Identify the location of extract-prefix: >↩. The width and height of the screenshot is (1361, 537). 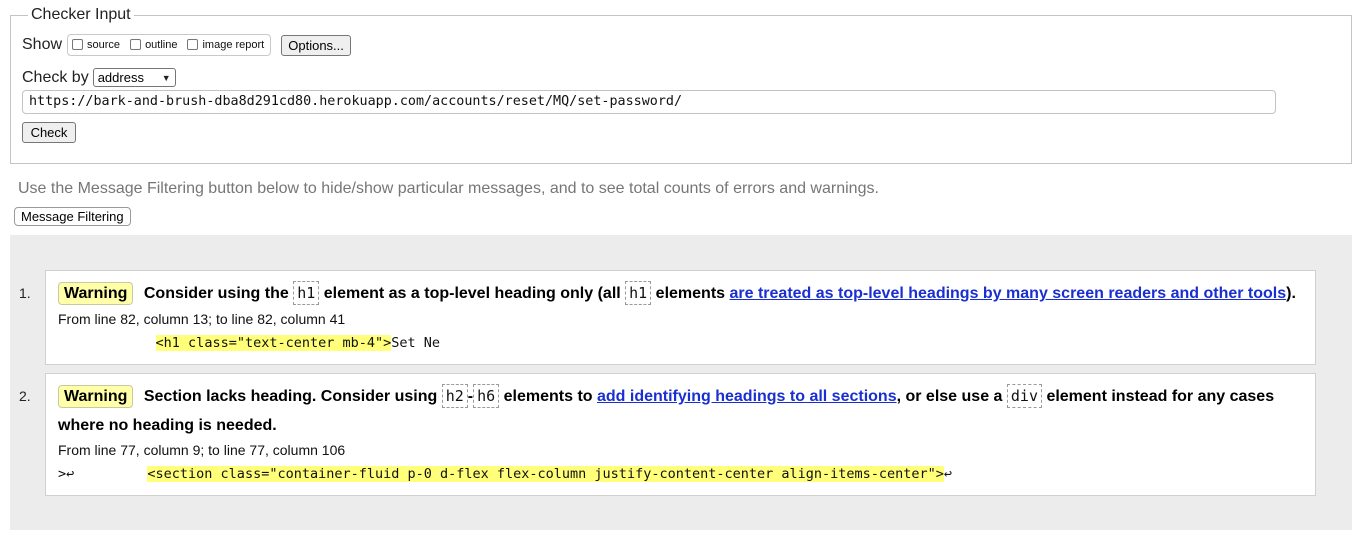
(103, 474).